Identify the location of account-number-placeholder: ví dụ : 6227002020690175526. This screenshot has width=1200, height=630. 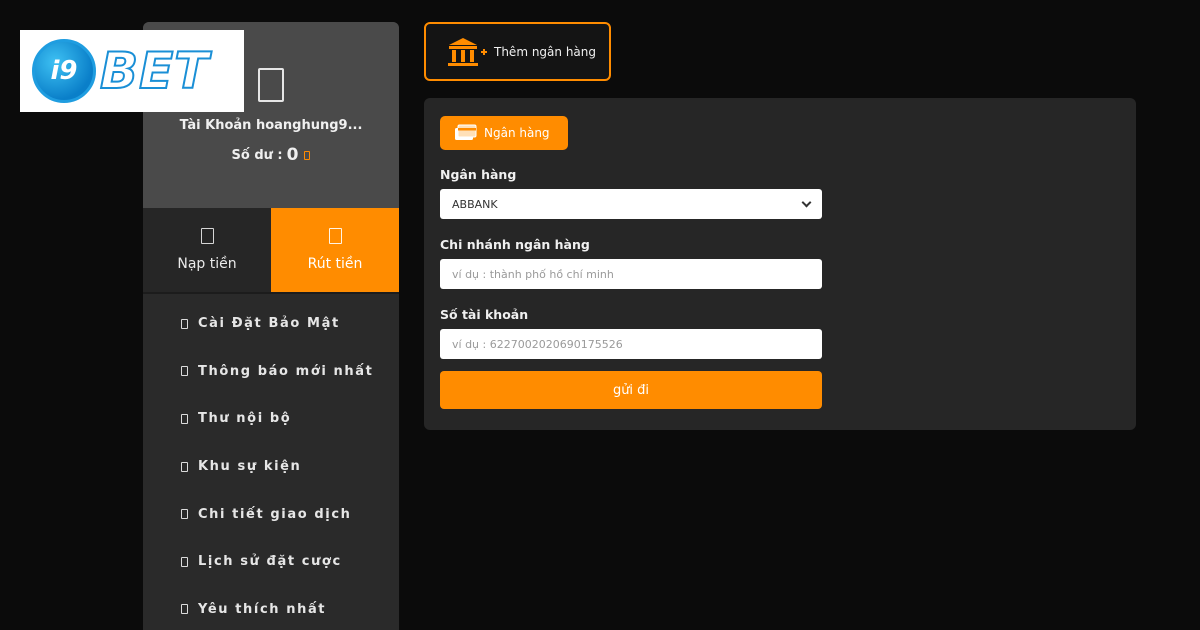
(537, 344).